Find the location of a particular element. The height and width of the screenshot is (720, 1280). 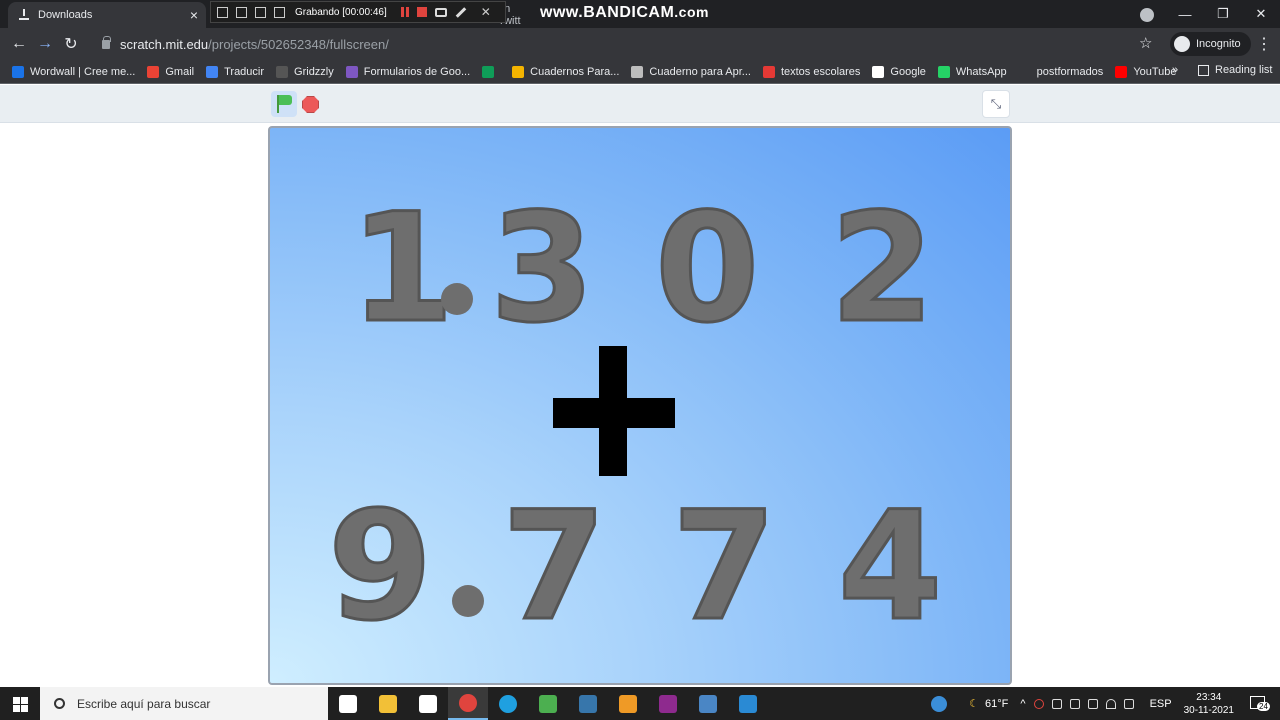

clock: 23:34 30-11-2021 is located at coordinates (1209, 704).